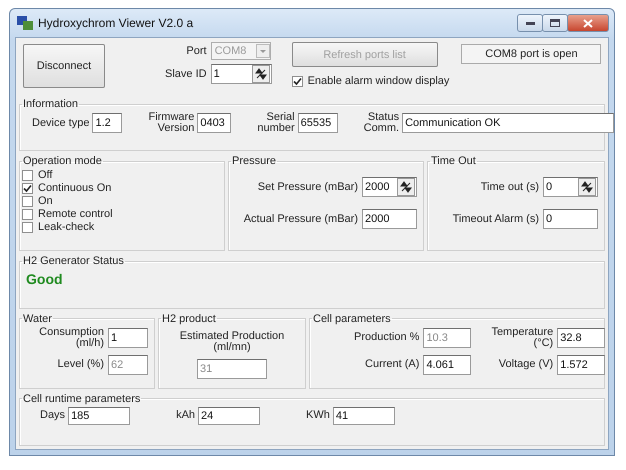 This screenshot has width=626, height=470. What do you see at coordinates (301, 219) in the screenshot?
I see `field-label: Actual Pressure (mBar)` at bounding box center [301, 219].